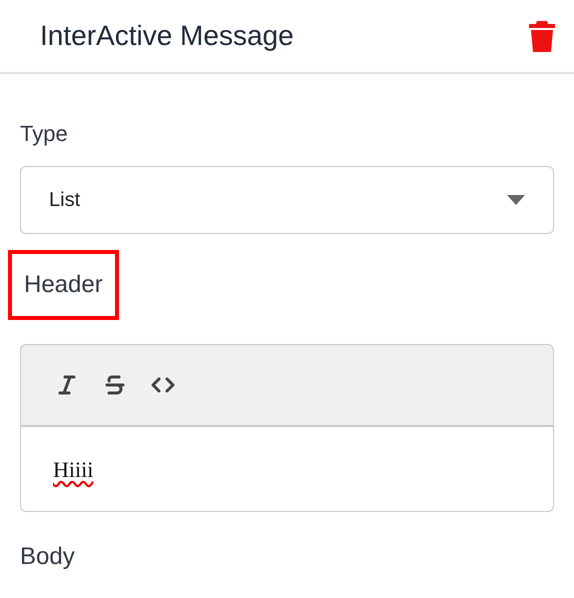 The height and width of the screenshot is (598, 574). I want to click on panel-title: InterActive Message, so click(167, 36).